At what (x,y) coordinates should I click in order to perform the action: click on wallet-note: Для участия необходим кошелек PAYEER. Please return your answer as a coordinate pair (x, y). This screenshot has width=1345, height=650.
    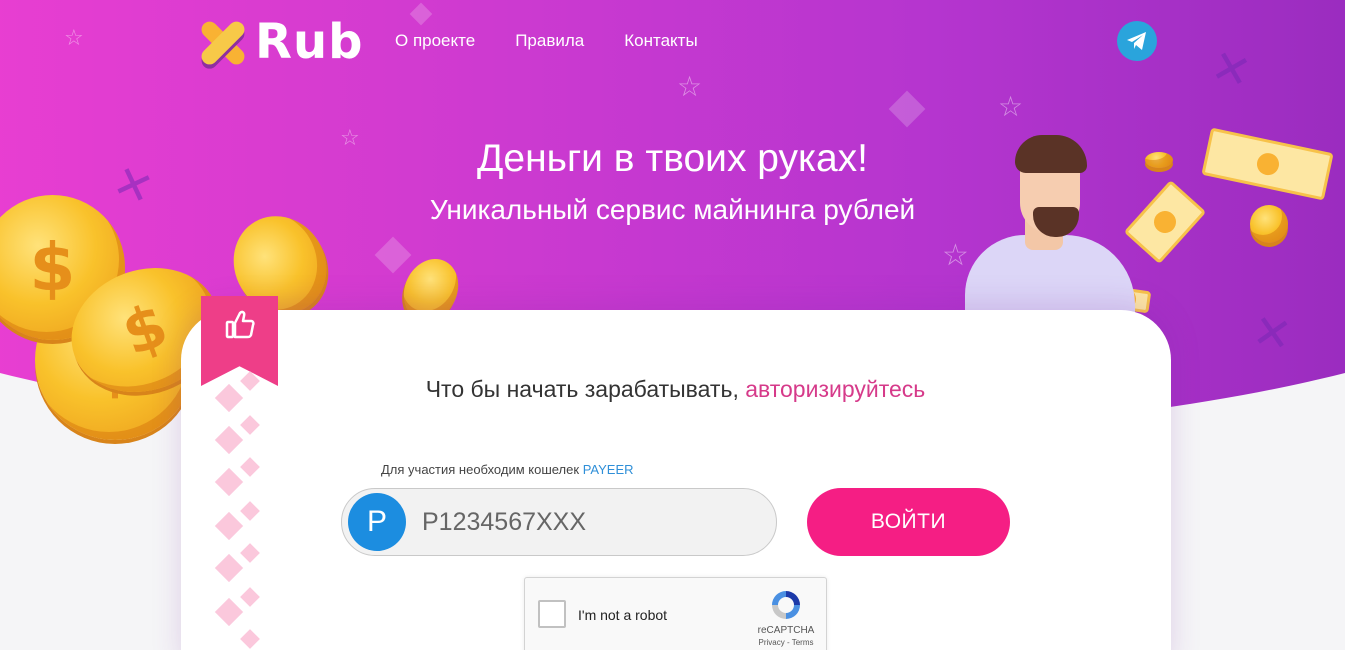
    Looking at the image, I should click on (507, 469).